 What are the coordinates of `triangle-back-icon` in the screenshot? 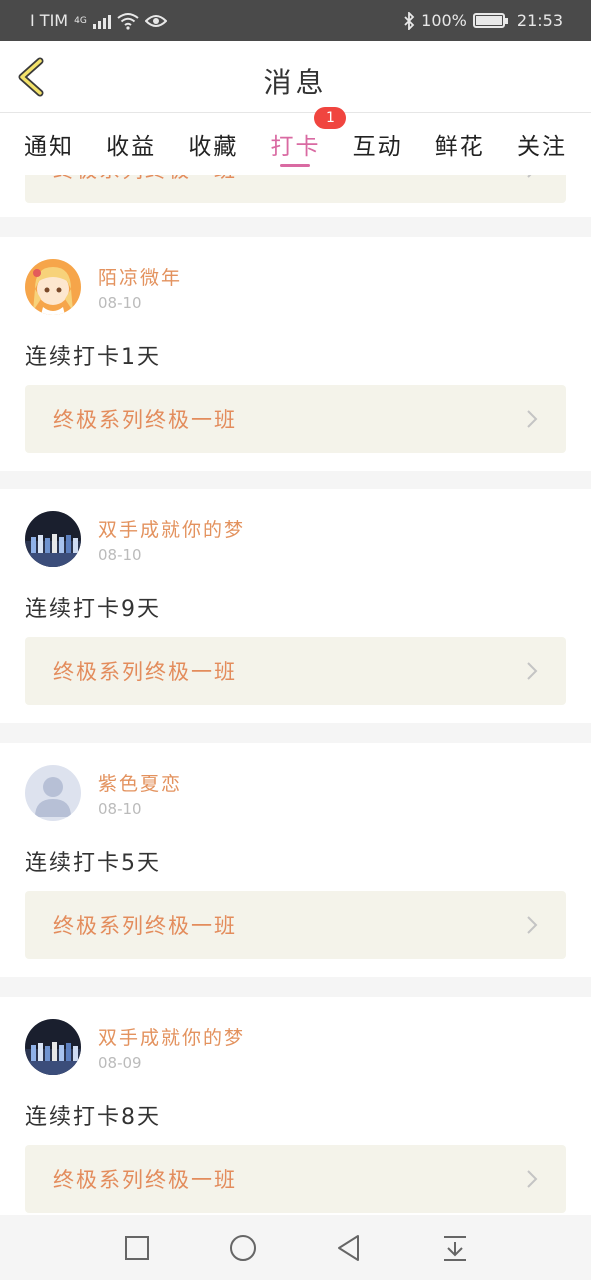 It's located at (348, 1247).